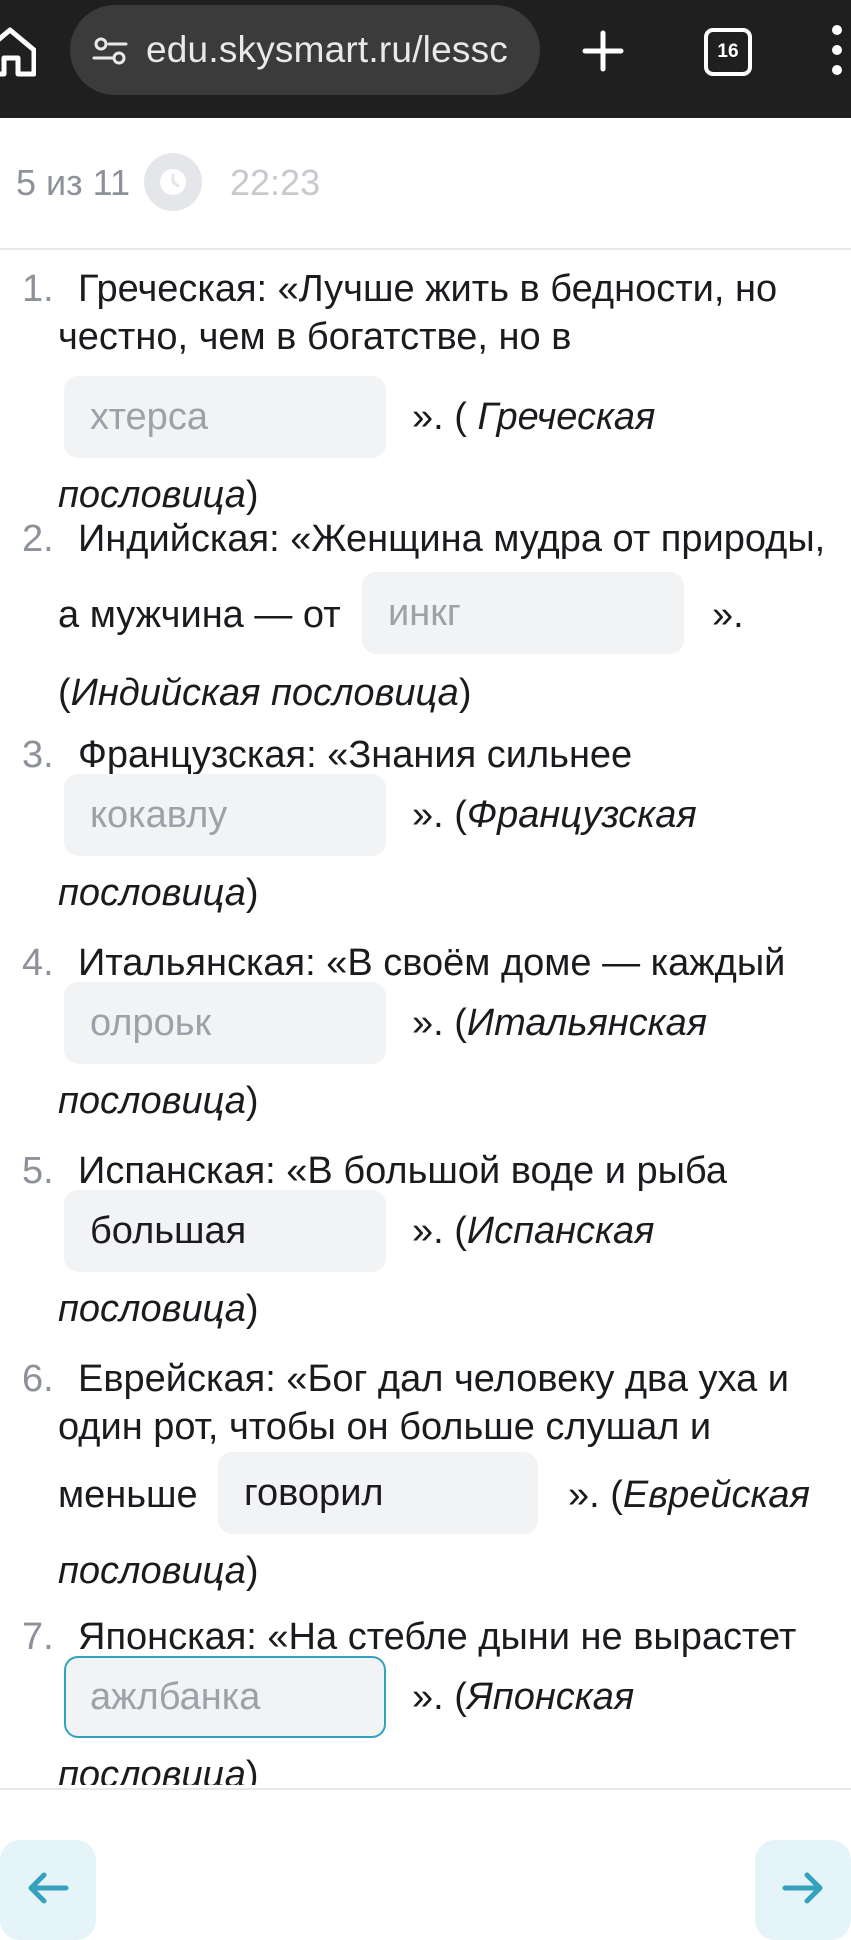  I want to click on item-text: Испанская: «В большой воде и рыба, so click(402, 1171).